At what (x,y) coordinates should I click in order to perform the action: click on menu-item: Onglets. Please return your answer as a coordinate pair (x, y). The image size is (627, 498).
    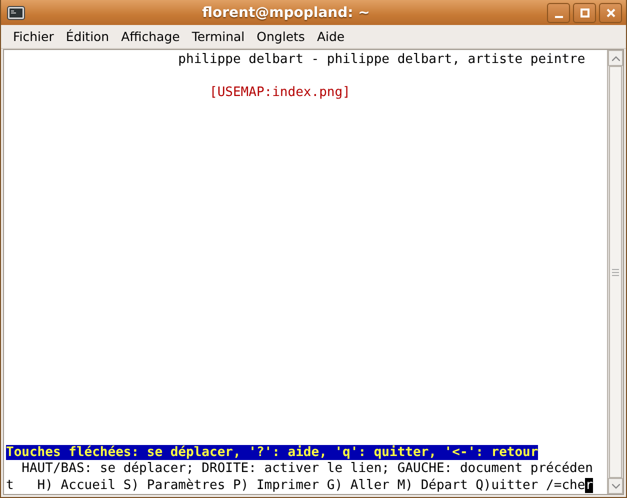
    Looking at the image, I should click on (280, 36).